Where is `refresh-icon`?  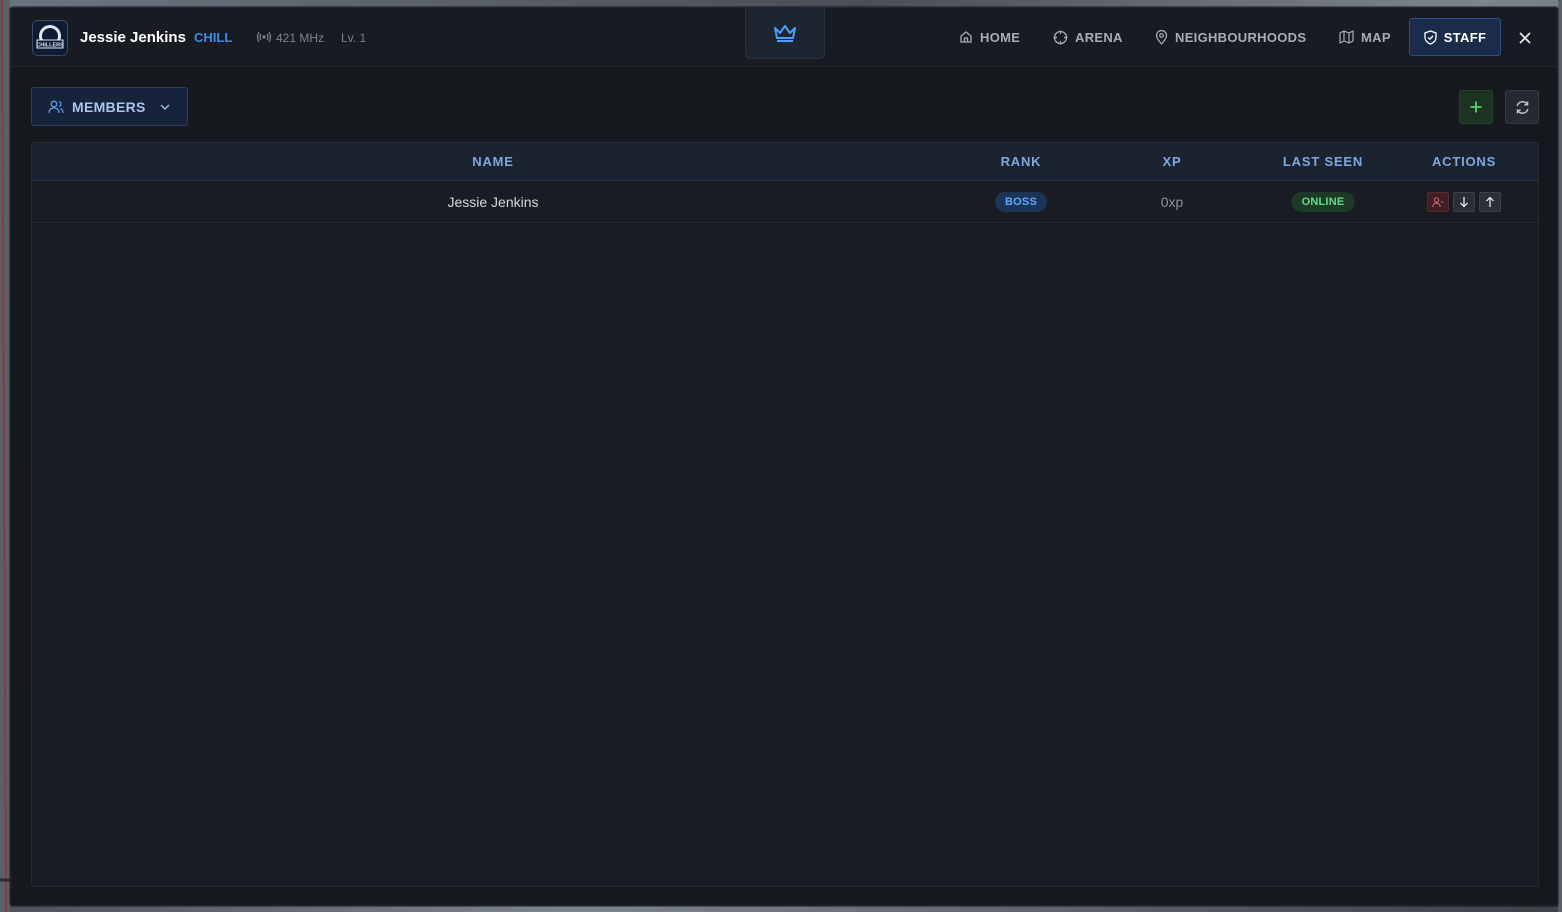 refresh-icon is located at coordinates (1522, 107).